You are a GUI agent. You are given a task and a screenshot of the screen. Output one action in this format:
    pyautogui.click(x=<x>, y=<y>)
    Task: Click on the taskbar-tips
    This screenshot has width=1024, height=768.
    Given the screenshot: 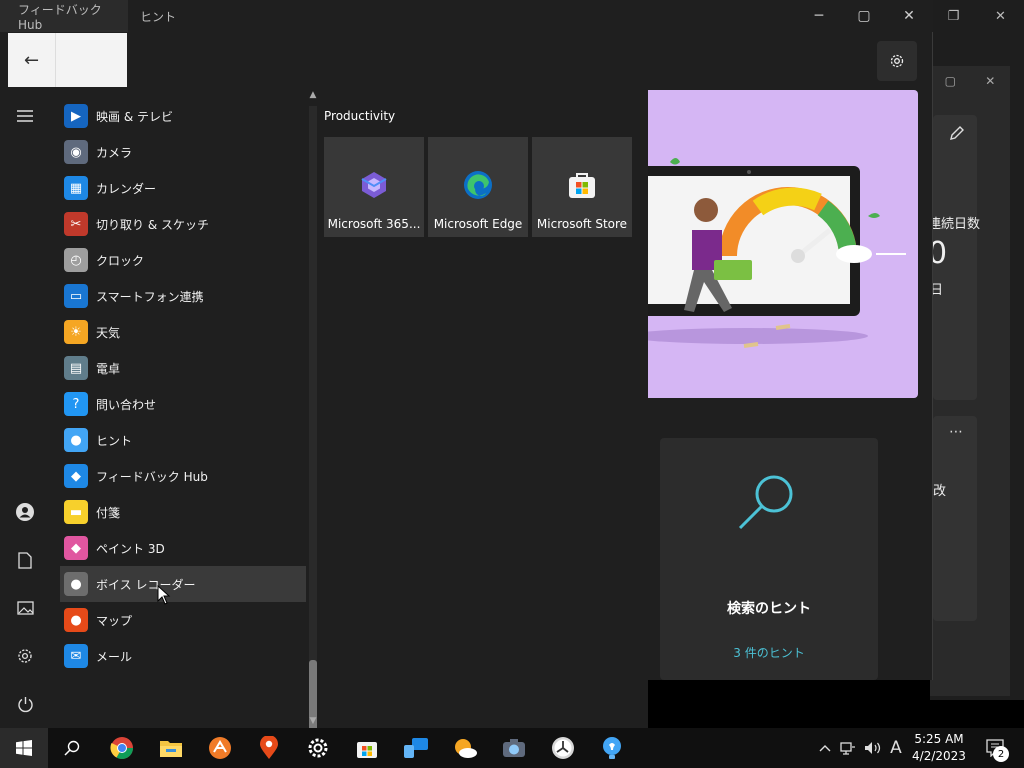 What is the action you would take?
    pyautogui.click(x=612, y=748)
    